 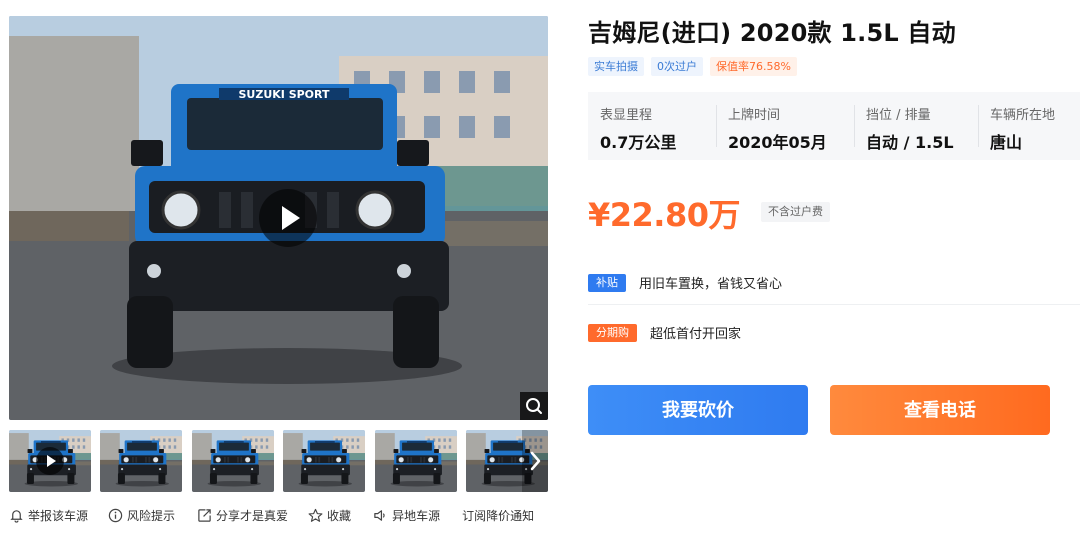 I want to click on search-icon, so click(x=534, y=406).